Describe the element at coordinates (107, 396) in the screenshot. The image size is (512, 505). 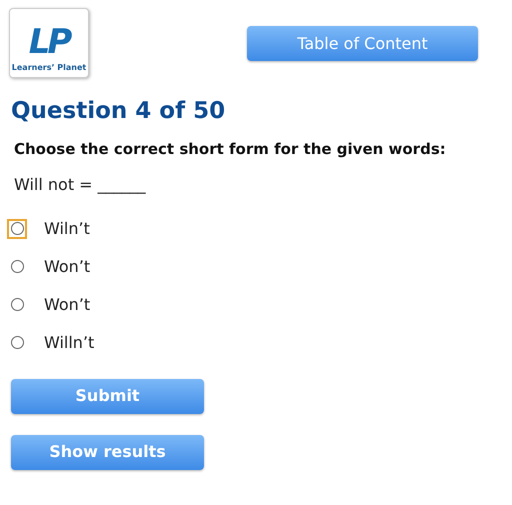
I see `submit-button: Submit` at that location.